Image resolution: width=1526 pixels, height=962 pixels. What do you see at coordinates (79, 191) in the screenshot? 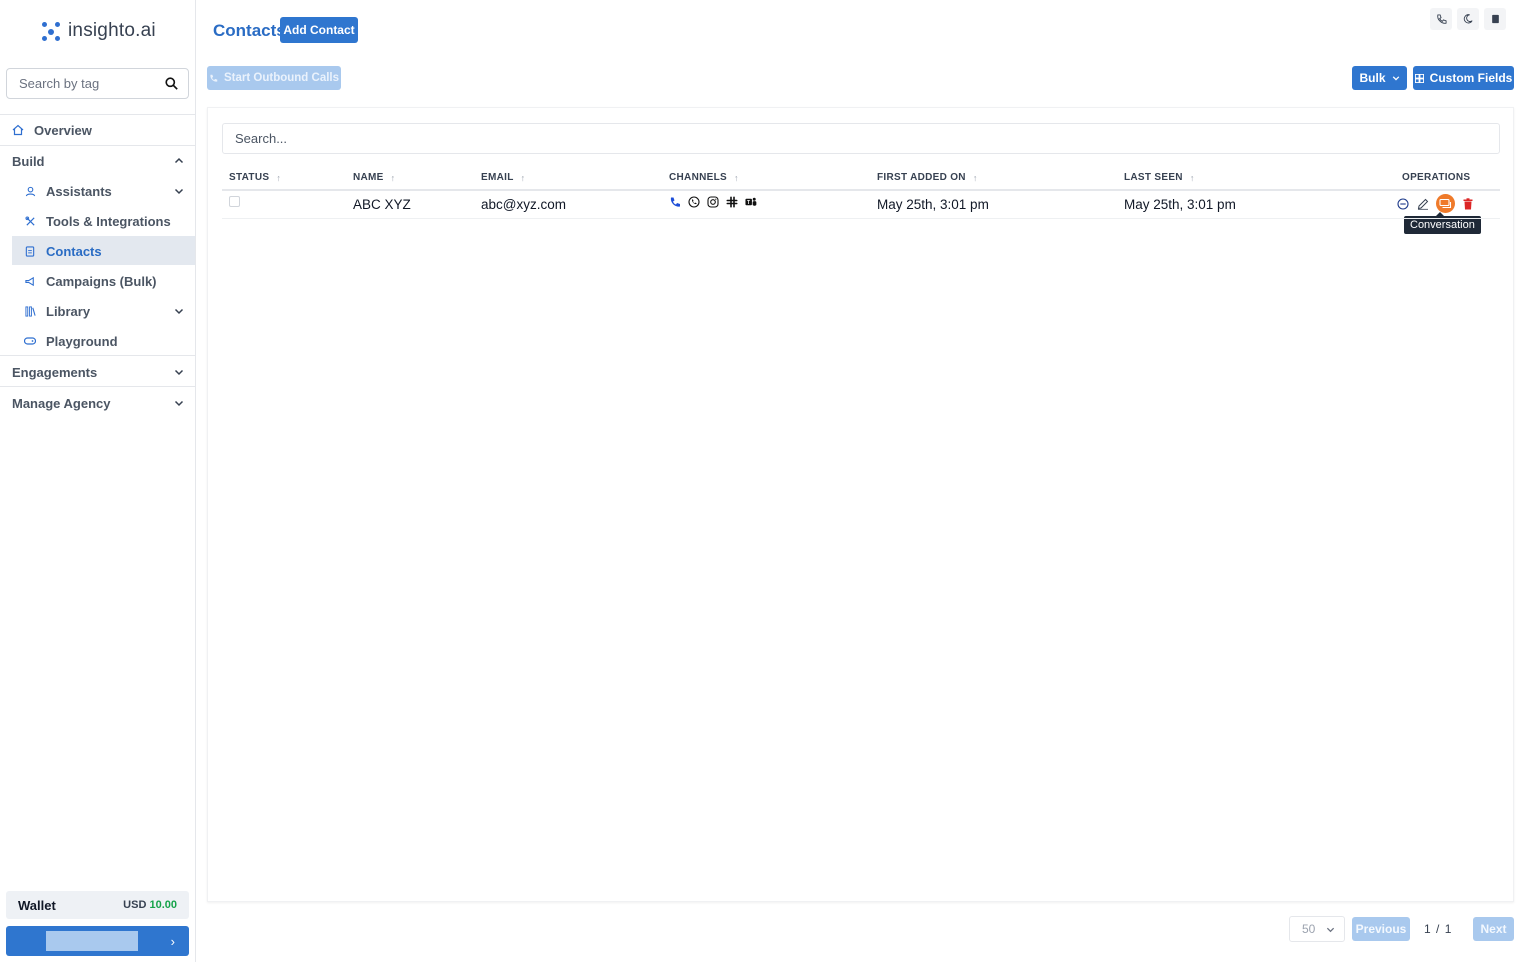
I see `sidebar-item-label: Assistants` at bounding box center [79, 191].